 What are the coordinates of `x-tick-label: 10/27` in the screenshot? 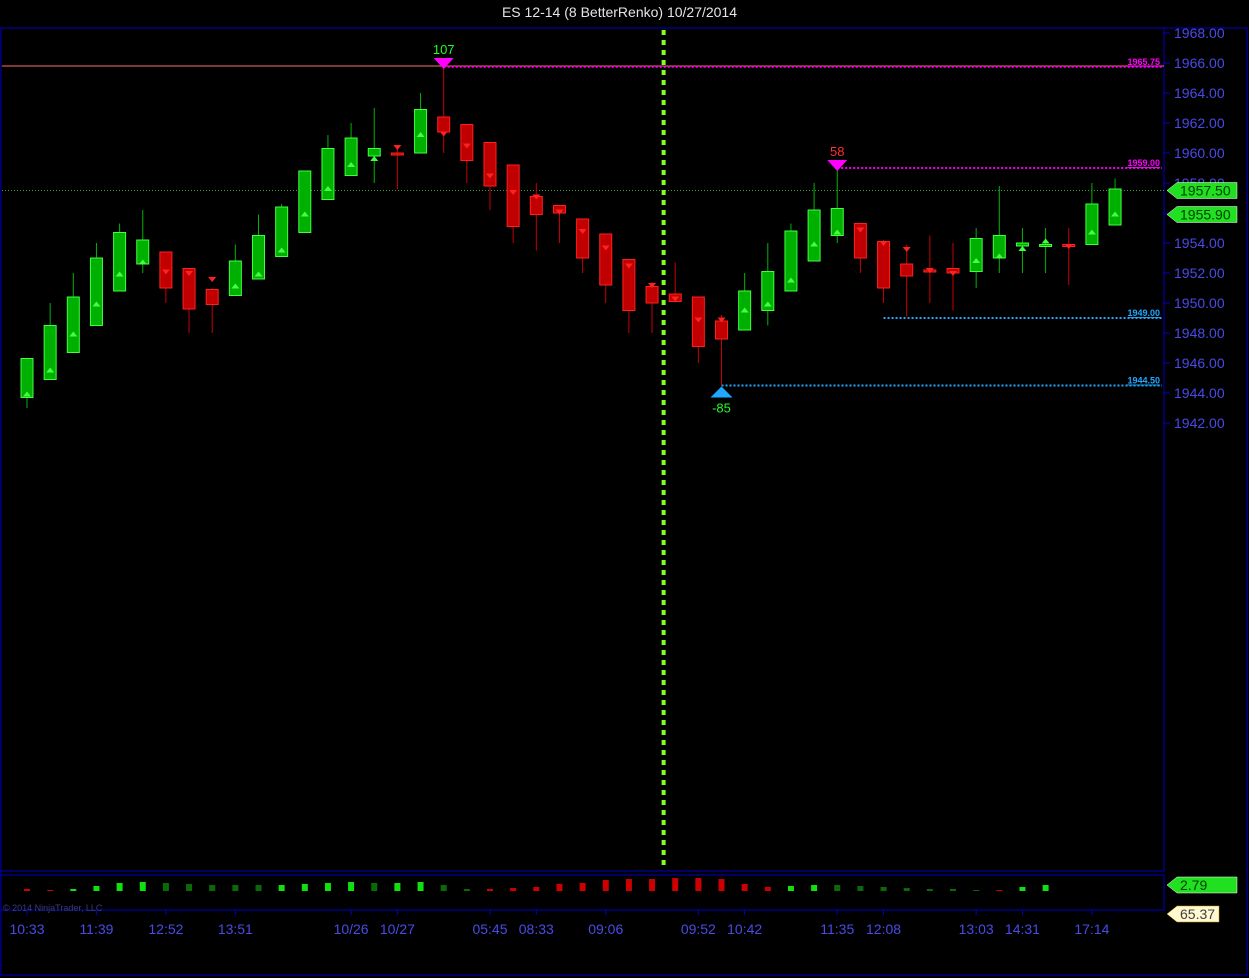 It's located at (397, 929).